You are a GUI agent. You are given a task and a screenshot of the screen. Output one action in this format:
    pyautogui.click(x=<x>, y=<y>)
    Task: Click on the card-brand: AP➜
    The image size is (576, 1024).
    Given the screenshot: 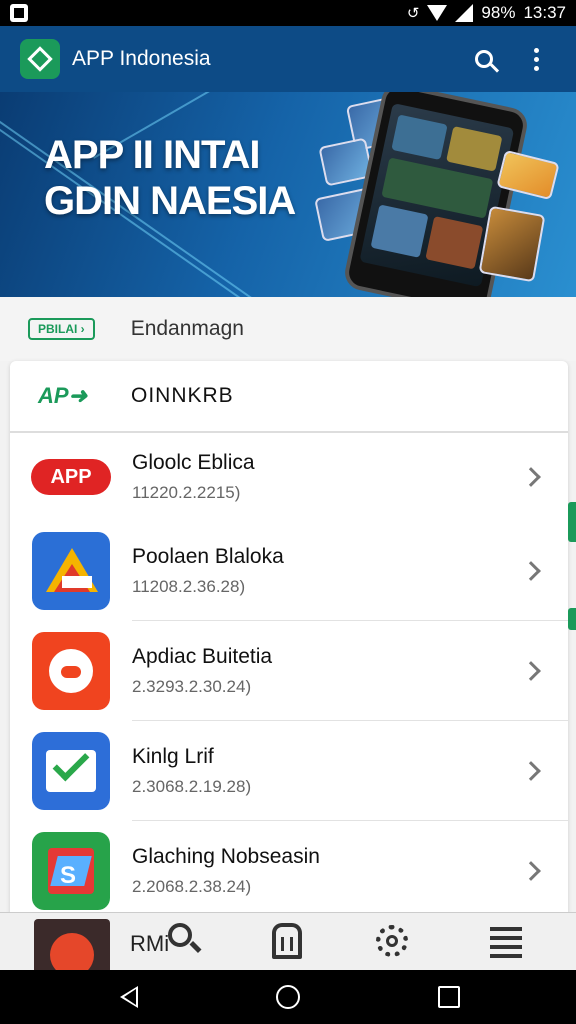 What is the action you would take?
    pyautogui.click(x=62, y=395)
    